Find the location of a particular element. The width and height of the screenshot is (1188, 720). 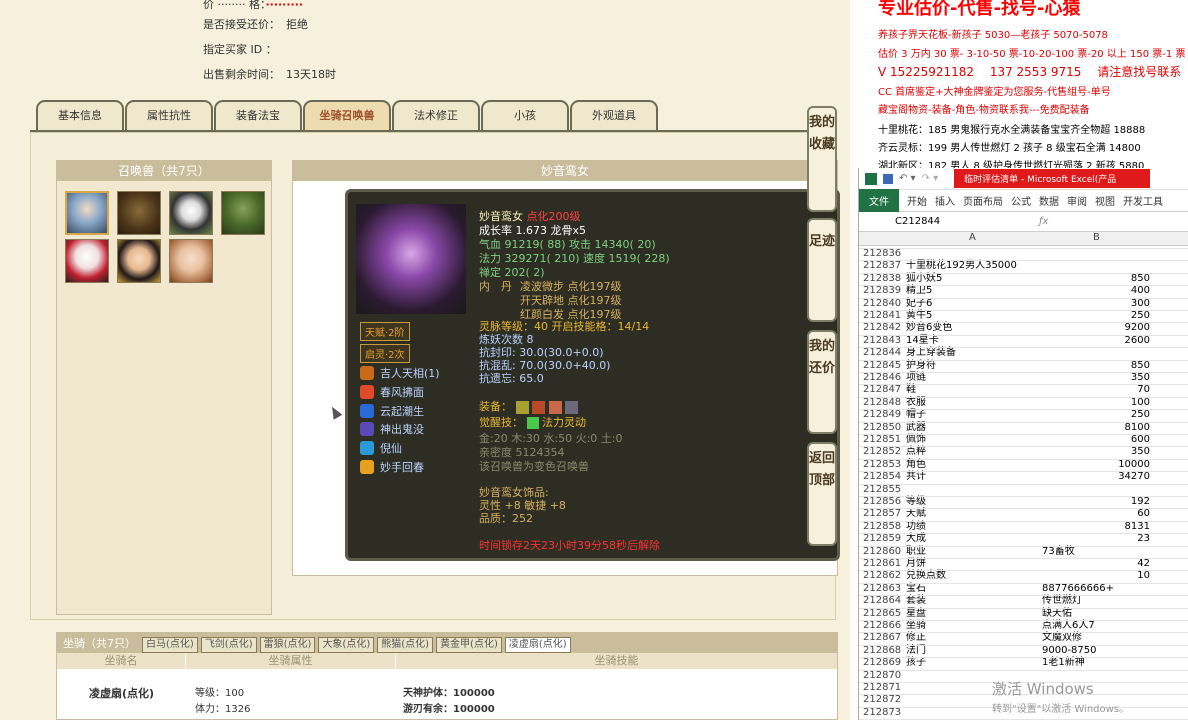

sheet-row: 212843 14星卡 2600 is located at coordinates (1023, 341).